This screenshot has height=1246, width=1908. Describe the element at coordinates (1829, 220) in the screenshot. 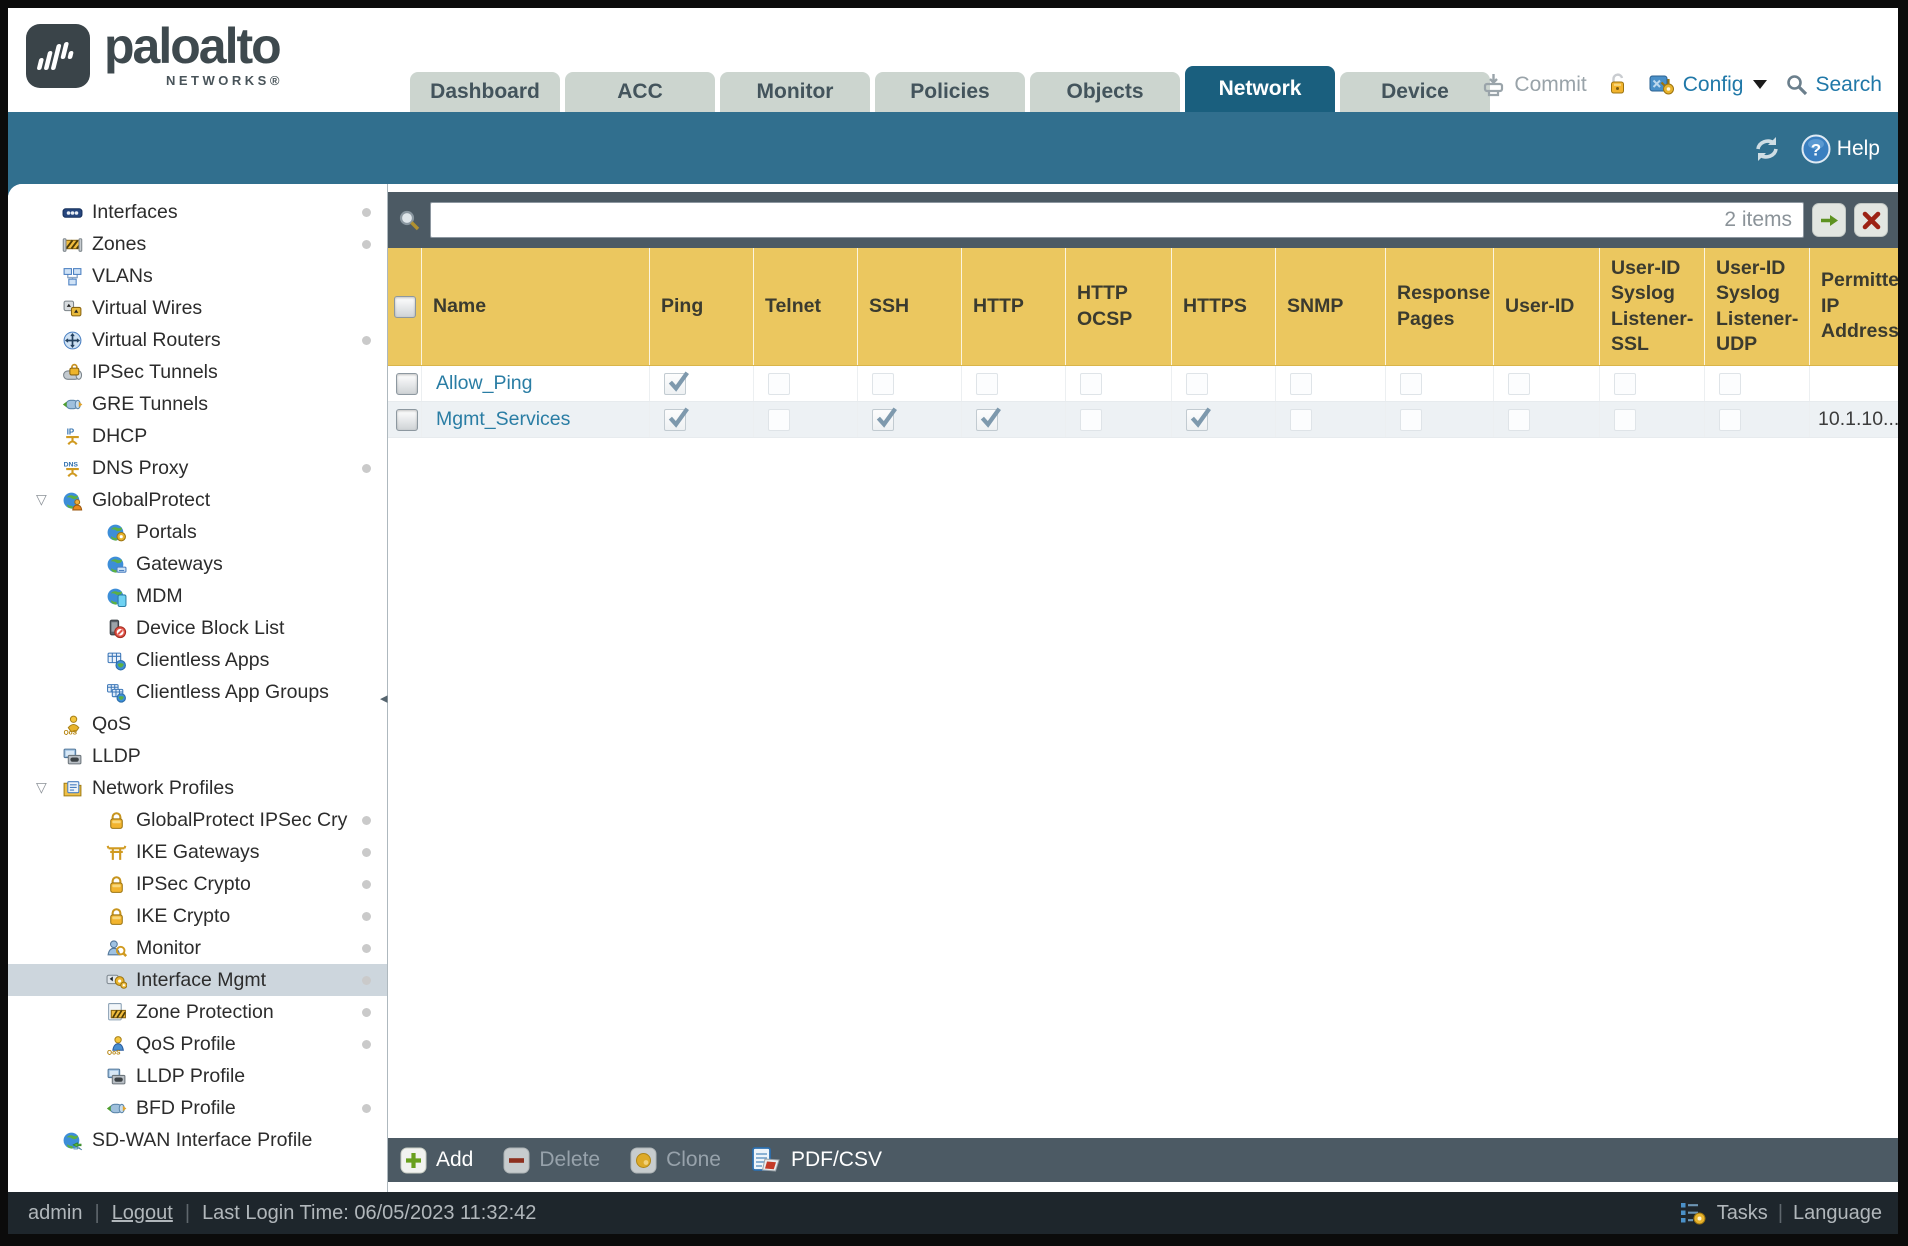

I see `apply-filter-button` at that location.